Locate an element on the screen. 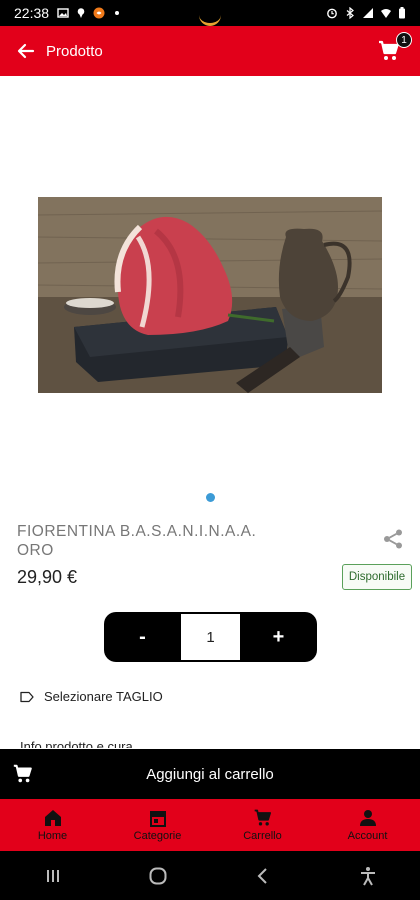 The height and width of the screenshot is (900, 420). select-cut-option: Selezionare TAGLIO is located at coordinates (91, 696).